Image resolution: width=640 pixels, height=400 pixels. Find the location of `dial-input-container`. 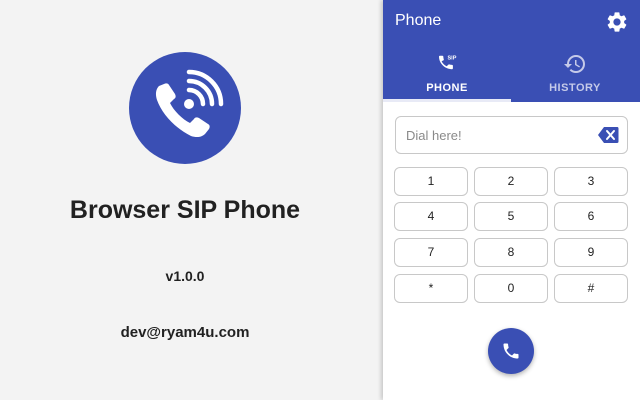

dial-input-container is located at coordinates (511, 135).